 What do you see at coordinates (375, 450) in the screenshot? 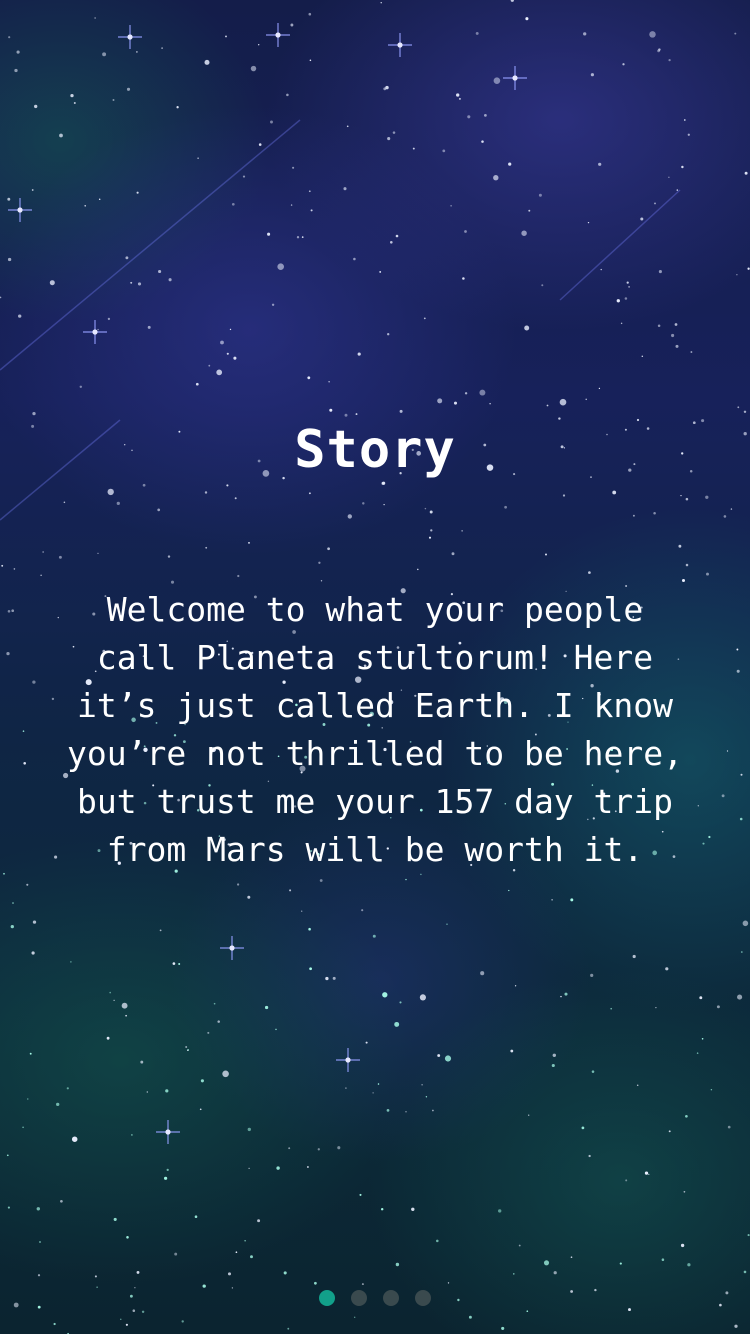
I see `page-title: Story` at bounding box center [375, 450].